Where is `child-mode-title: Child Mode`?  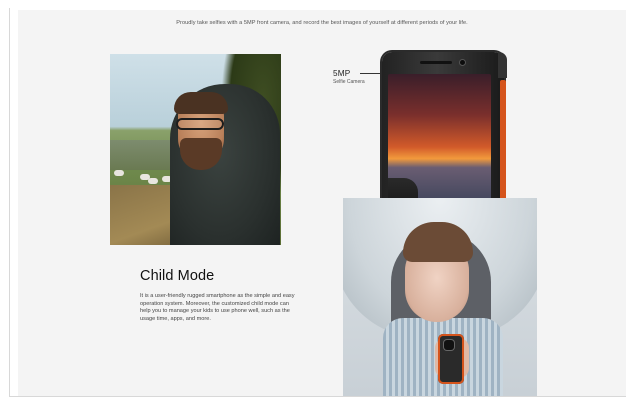 child-mode-title: Child Mode is located at coordinates (177, 276).